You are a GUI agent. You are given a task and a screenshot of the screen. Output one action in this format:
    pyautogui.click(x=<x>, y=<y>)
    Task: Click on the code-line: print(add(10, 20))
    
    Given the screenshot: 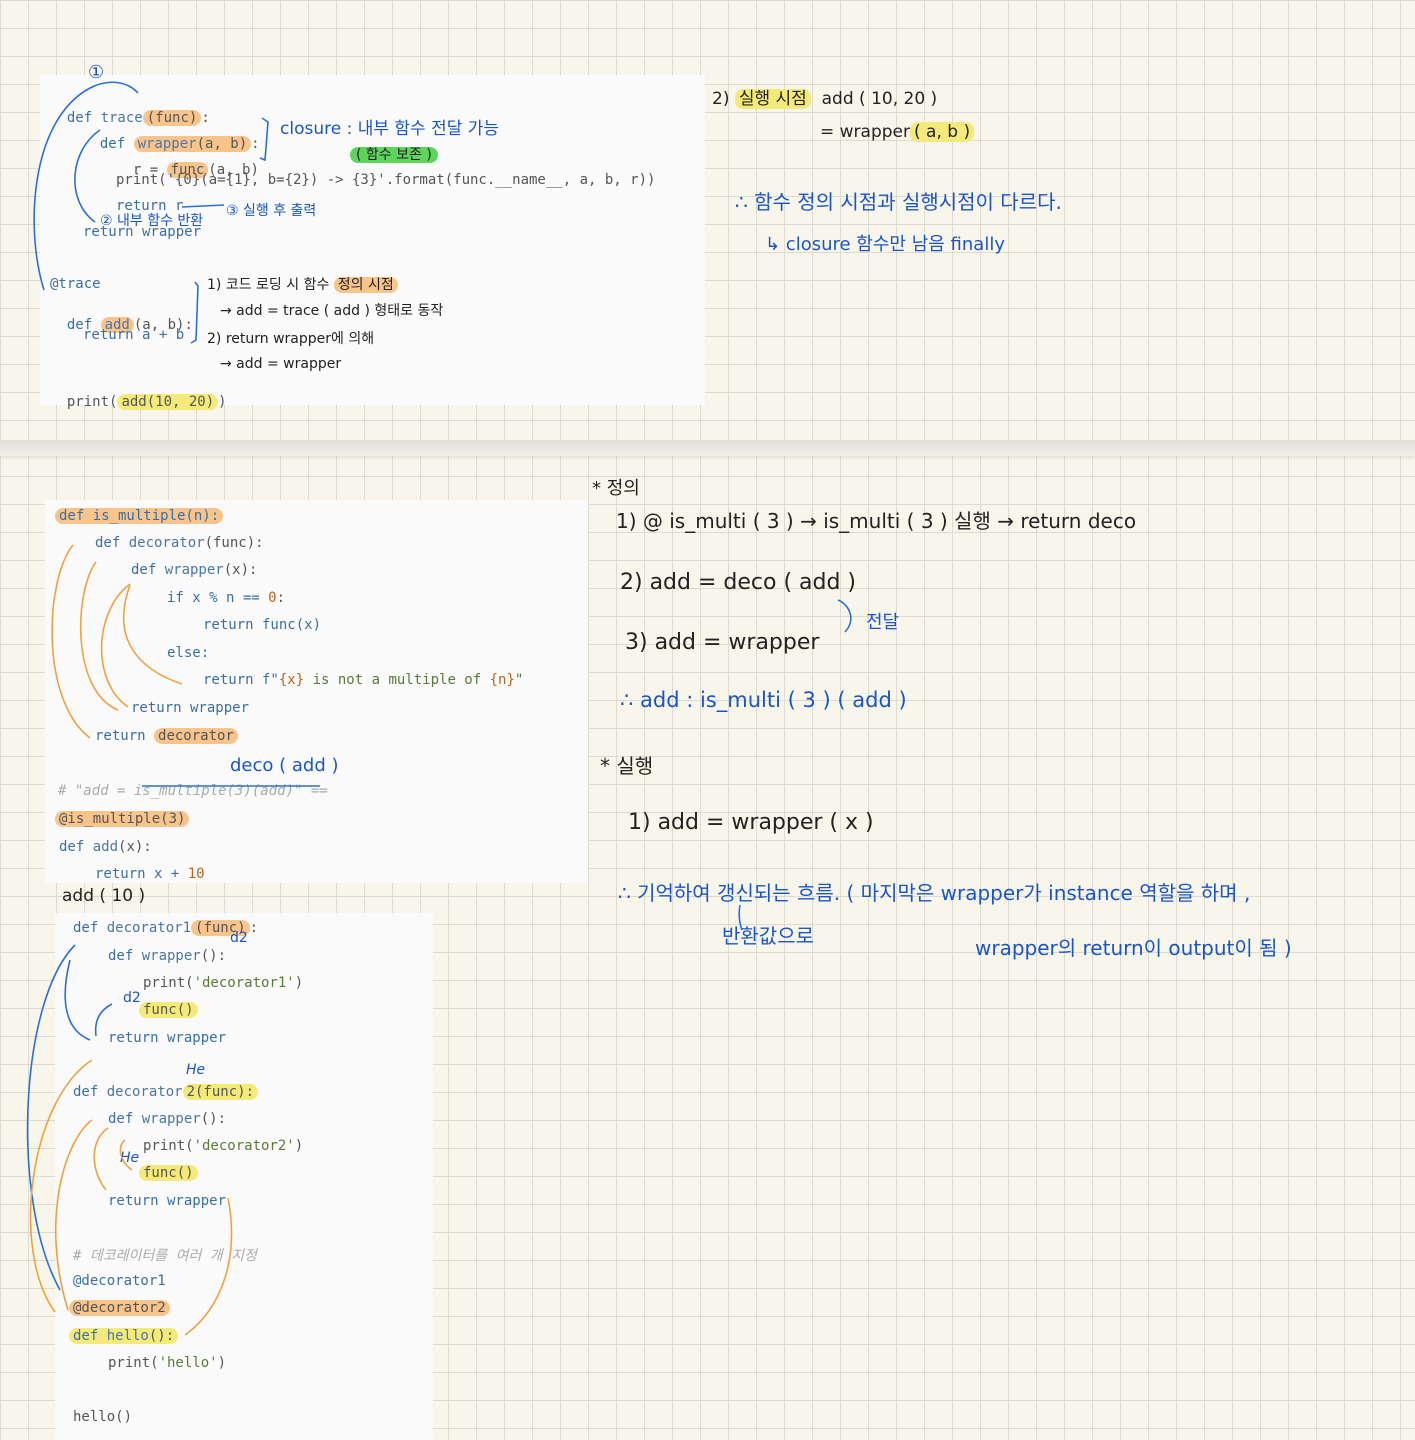 What is the action you would take?
    pyautogui.click(x=146, y=402)
    